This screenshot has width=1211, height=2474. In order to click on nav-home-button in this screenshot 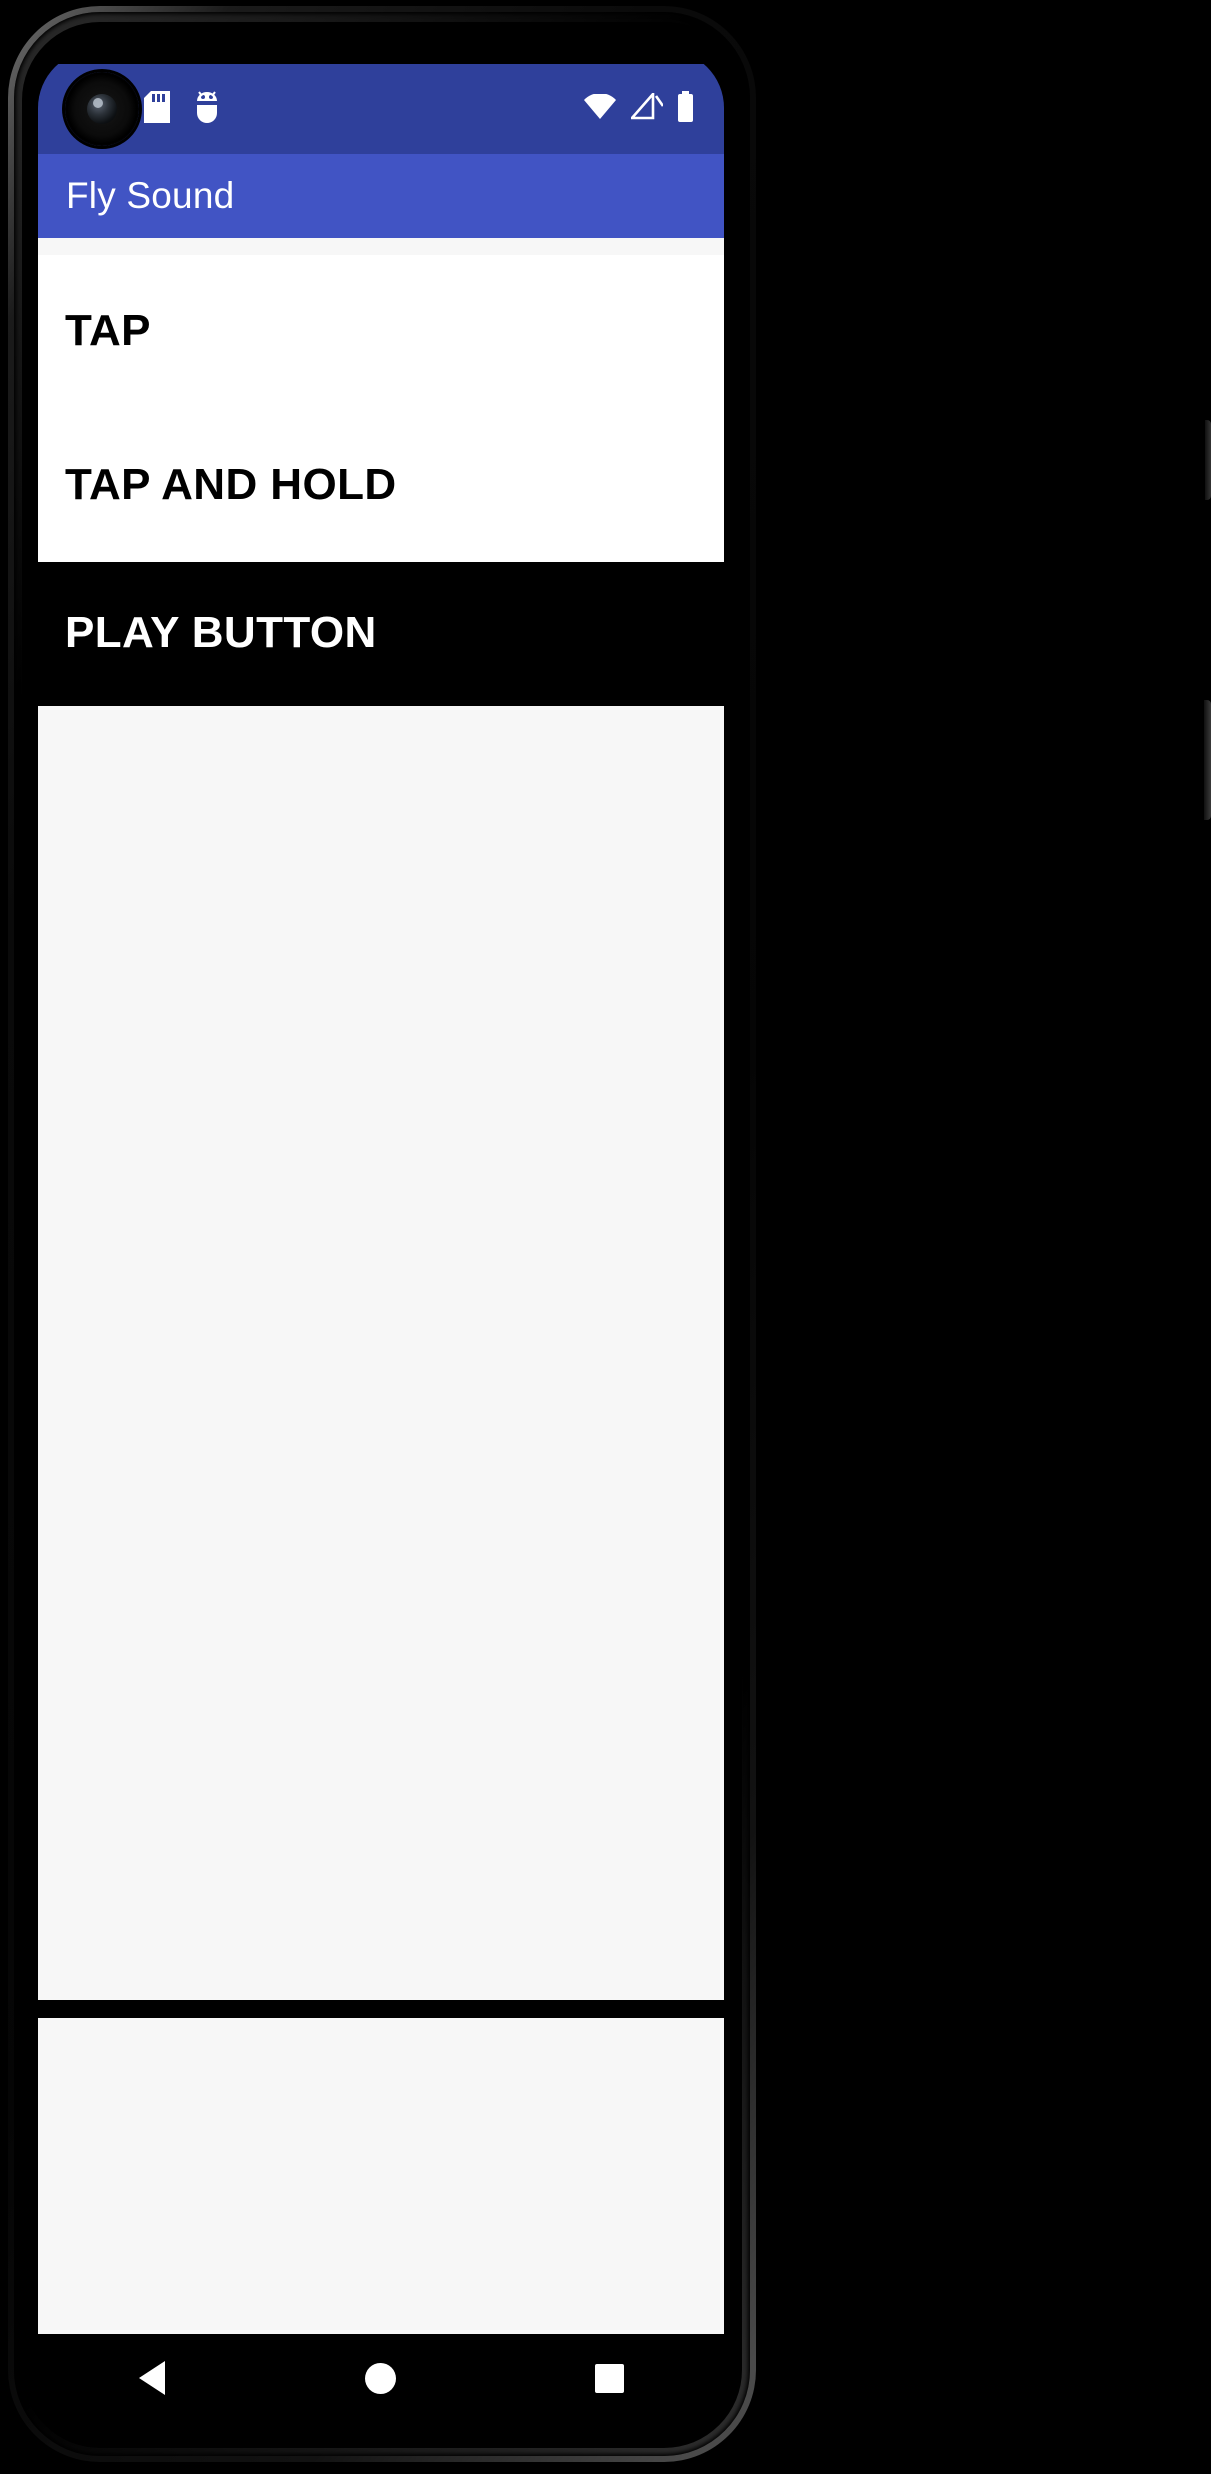, I will do `click(381, 2378)`.